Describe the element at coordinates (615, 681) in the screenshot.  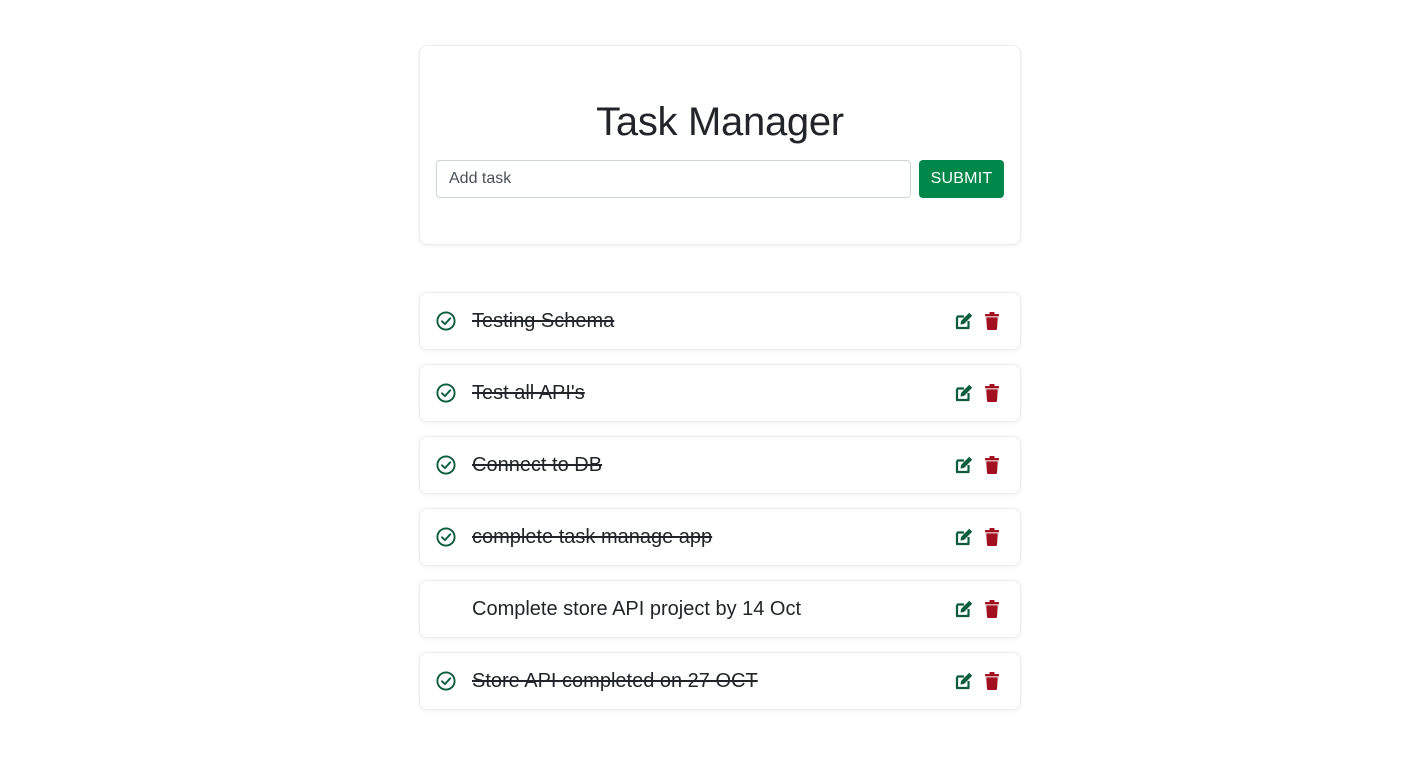
I see `task-text: Store API completed on 27 OCT` at that location.